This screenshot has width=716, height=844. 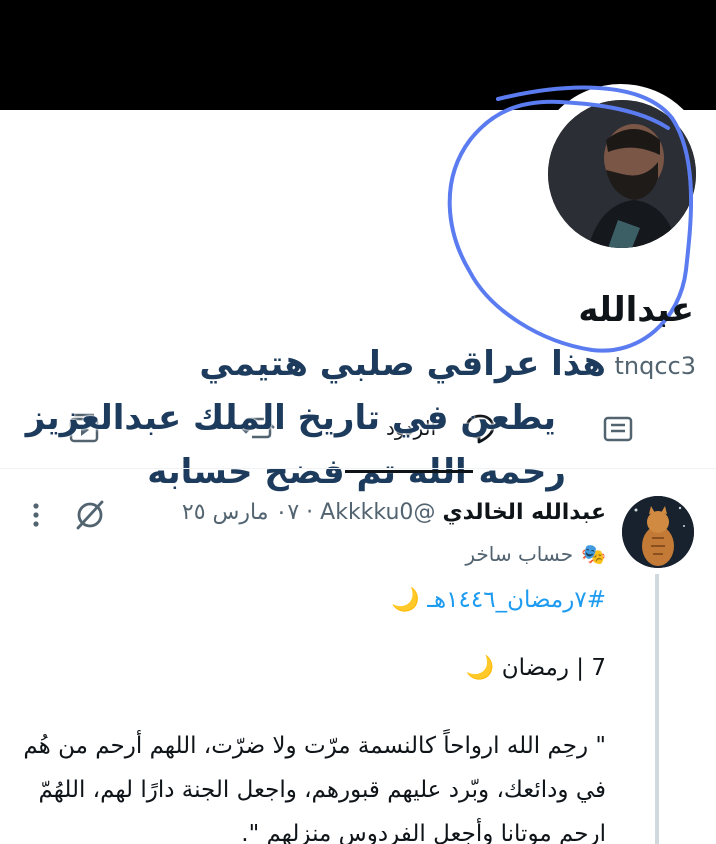 I want to click on tweet-header: عبدالله الخالدي @Akkkku0 · ٠٧ مارس ٢٥, so click(x=394, y=512).